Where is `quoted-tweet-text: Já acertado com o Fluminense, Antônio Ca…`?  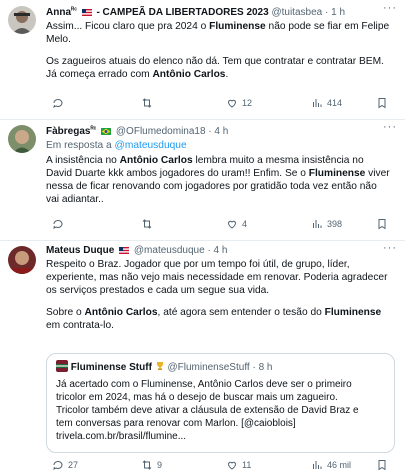 quoted-tweet-text: Já acertado com o Fluminense, Antônio Ca… is located at coordinates (221, 410).